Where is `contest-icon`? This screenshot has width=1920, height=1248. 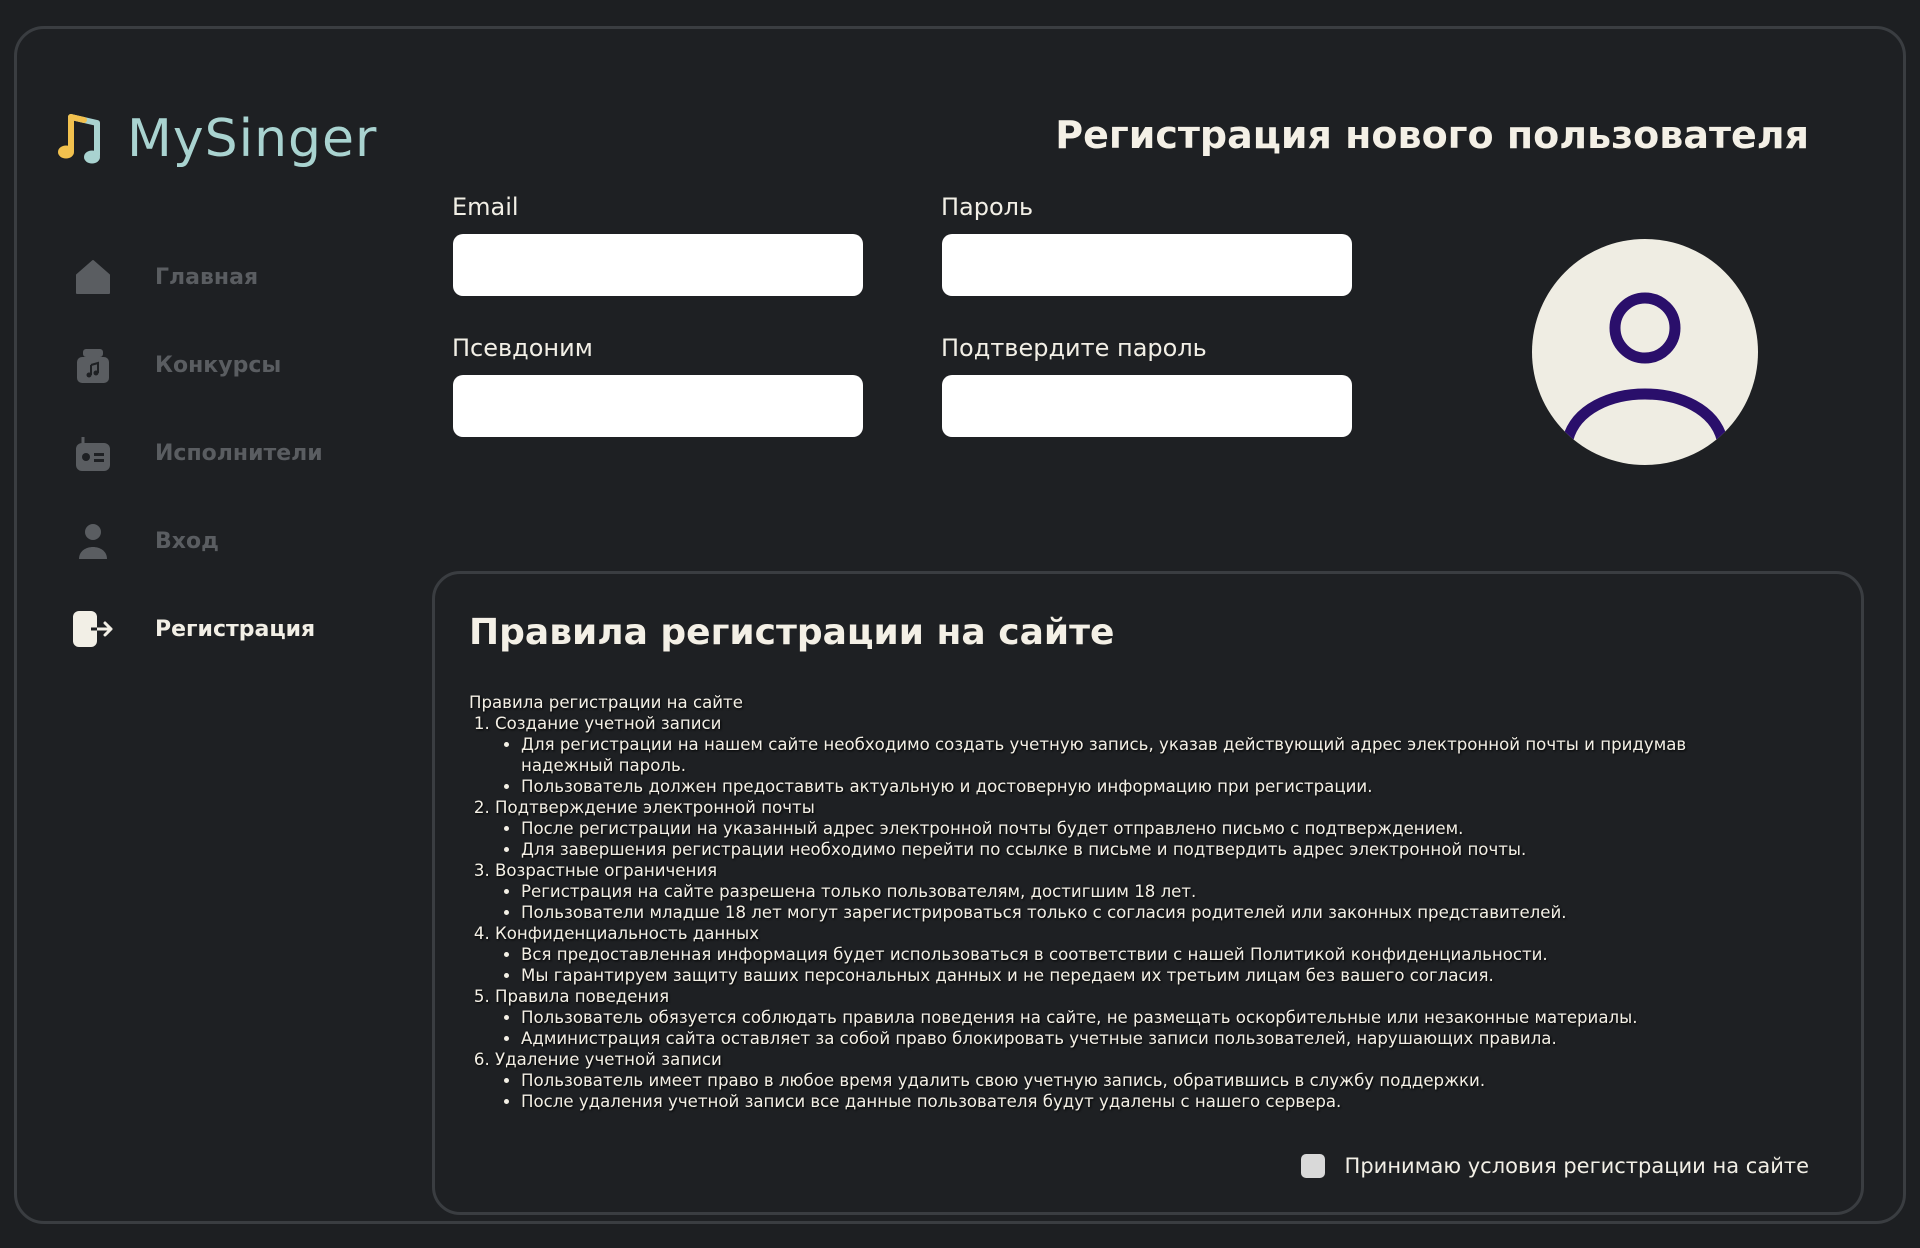
contest-icon is located at coordinates (93, 365).